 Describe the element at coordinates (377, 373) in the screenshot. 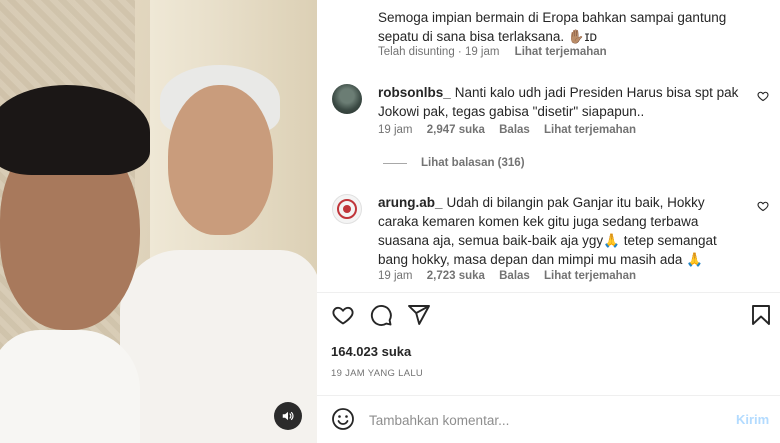

I see `post-timestamp: 19 JAM YANG LALU` at that location.